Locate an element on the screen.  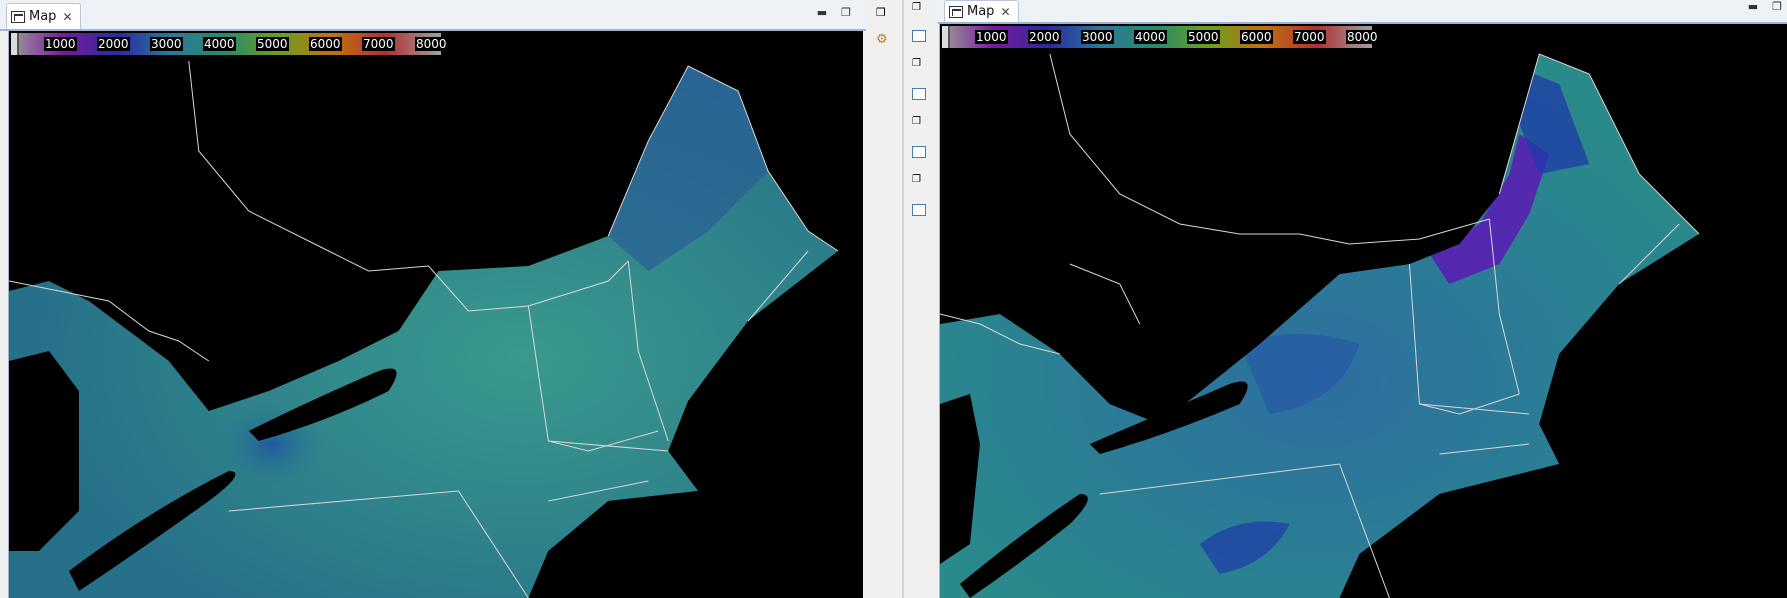
tab-map-left: Map ✕ is located at coordinates (43, 16).